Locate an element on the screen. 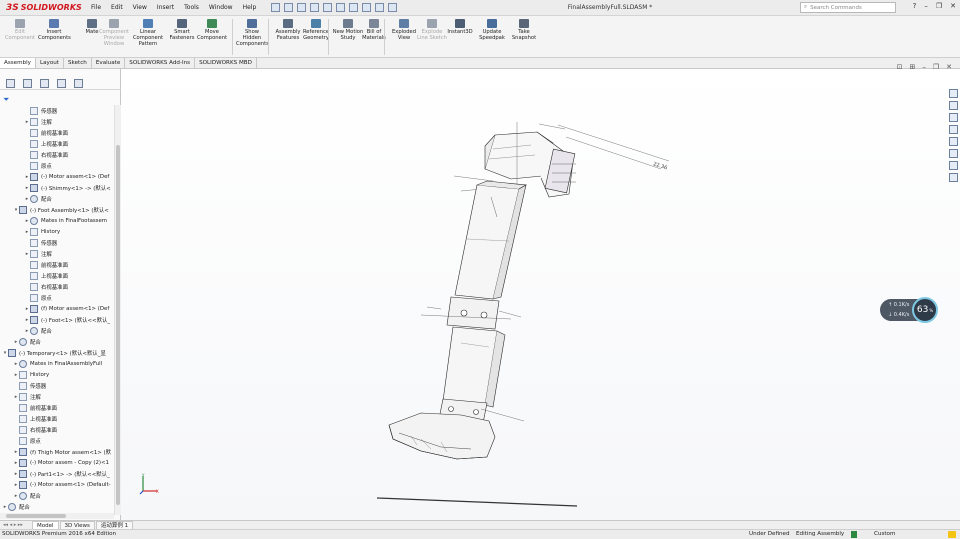 This screenshot has height=539, width=960. tab-solidworks-mbd: SOLIDWORKS MBD is located at coordinates (226, 63).